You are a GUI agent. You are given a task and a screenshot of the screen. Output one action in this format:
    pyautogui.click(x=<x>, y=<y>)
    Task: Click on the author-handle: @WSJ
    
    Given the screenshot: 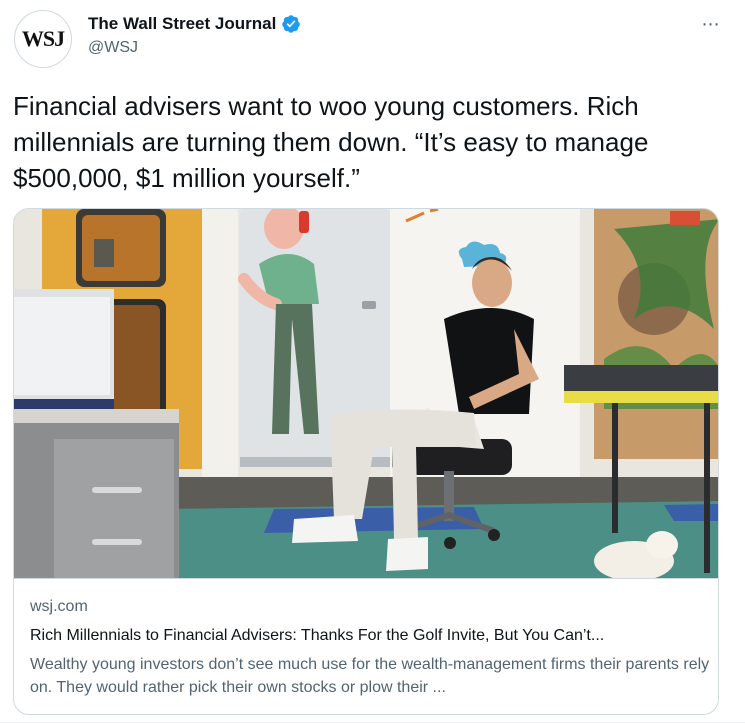 What is the action you would take?
    pyautogui.click(x=113, y=48)
    